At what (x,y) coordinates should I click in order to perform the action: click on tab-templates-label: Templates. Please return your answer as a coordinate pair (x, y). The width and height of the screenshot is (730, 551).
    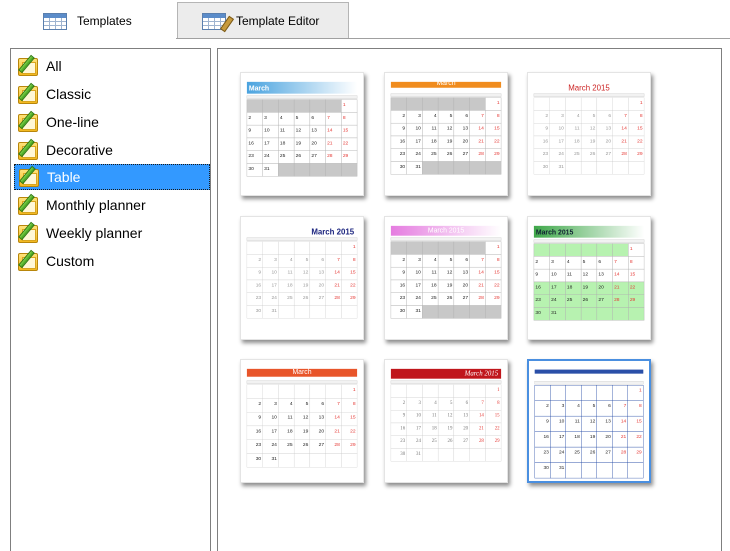
    Looking at the image, I should click on (104, 20).